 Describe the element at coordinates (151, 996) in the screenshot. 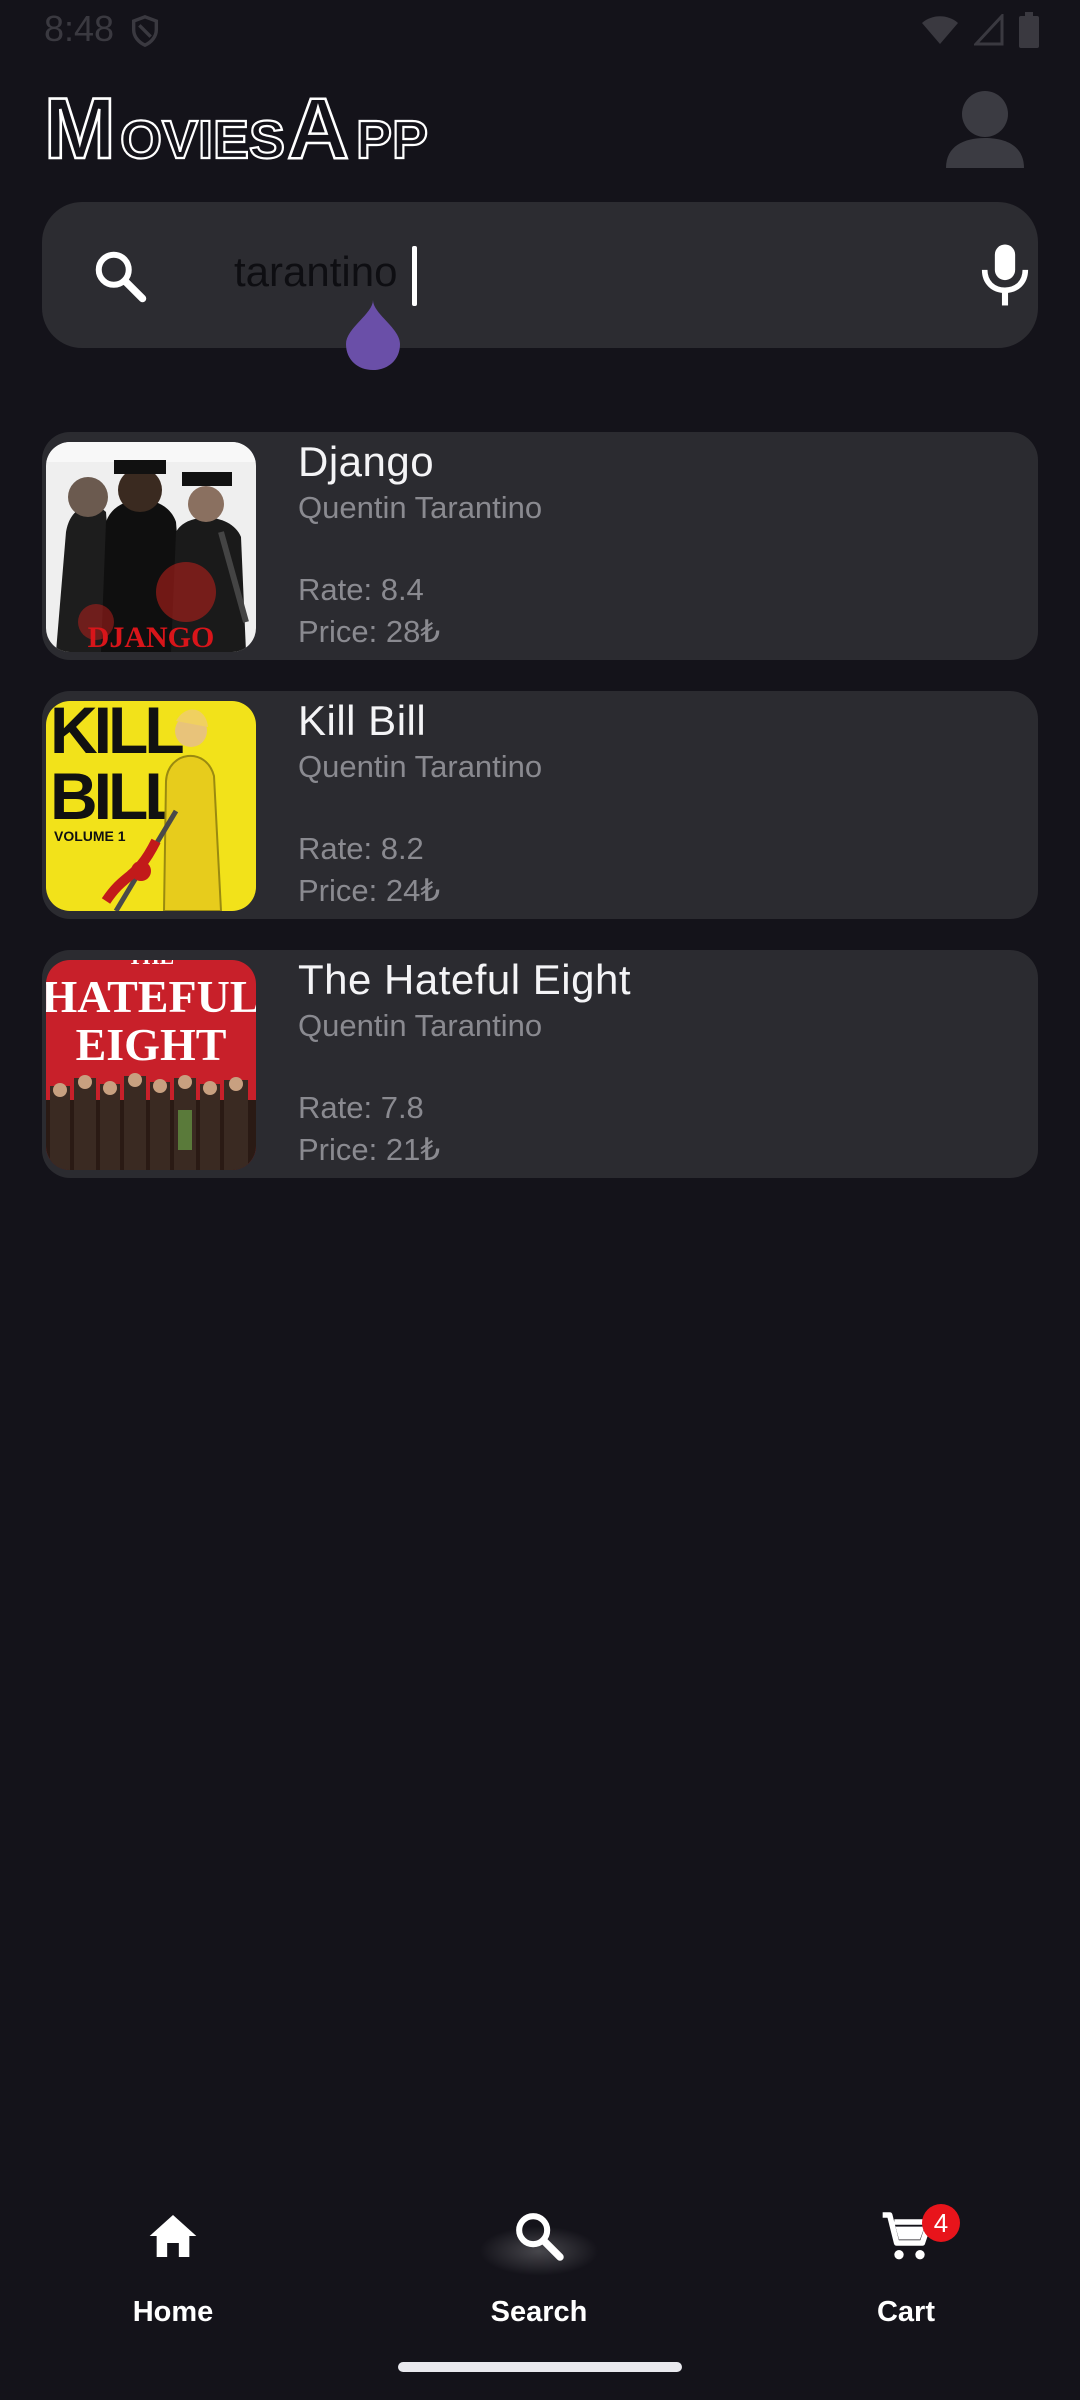

I see `svg-text: HATEFUL` at that location.